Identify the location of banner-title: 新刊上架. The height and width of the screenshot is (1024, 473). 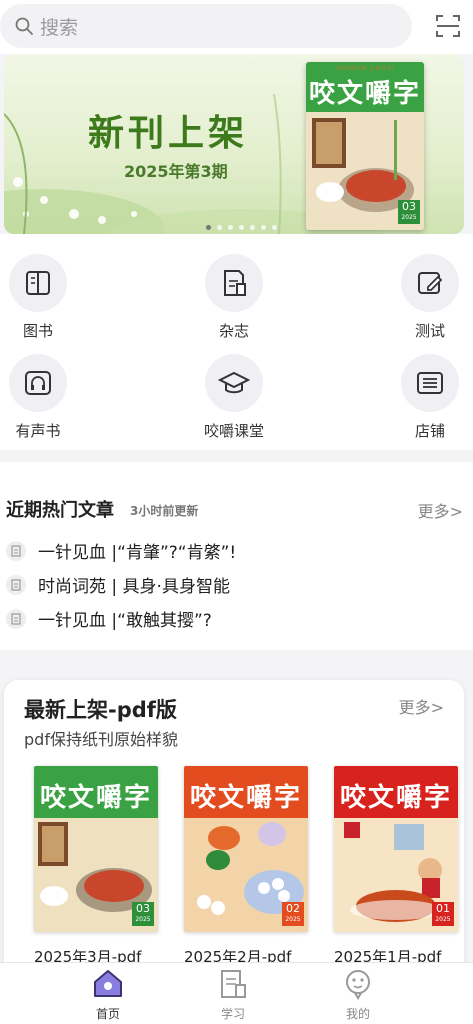
(168, 133).